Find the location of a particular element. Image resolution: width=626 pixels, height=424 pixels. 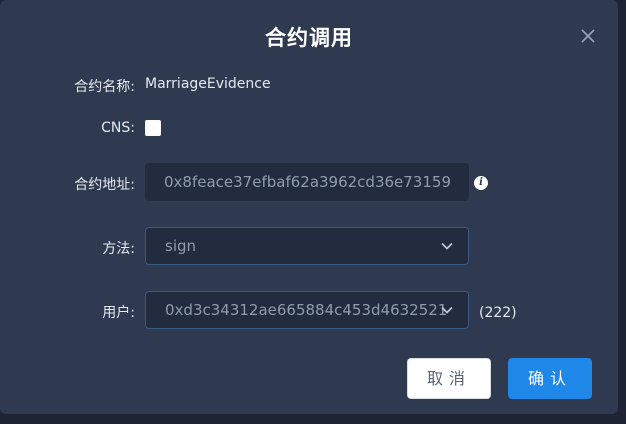

user-label: 用户: is located at coordinates (118, 313).